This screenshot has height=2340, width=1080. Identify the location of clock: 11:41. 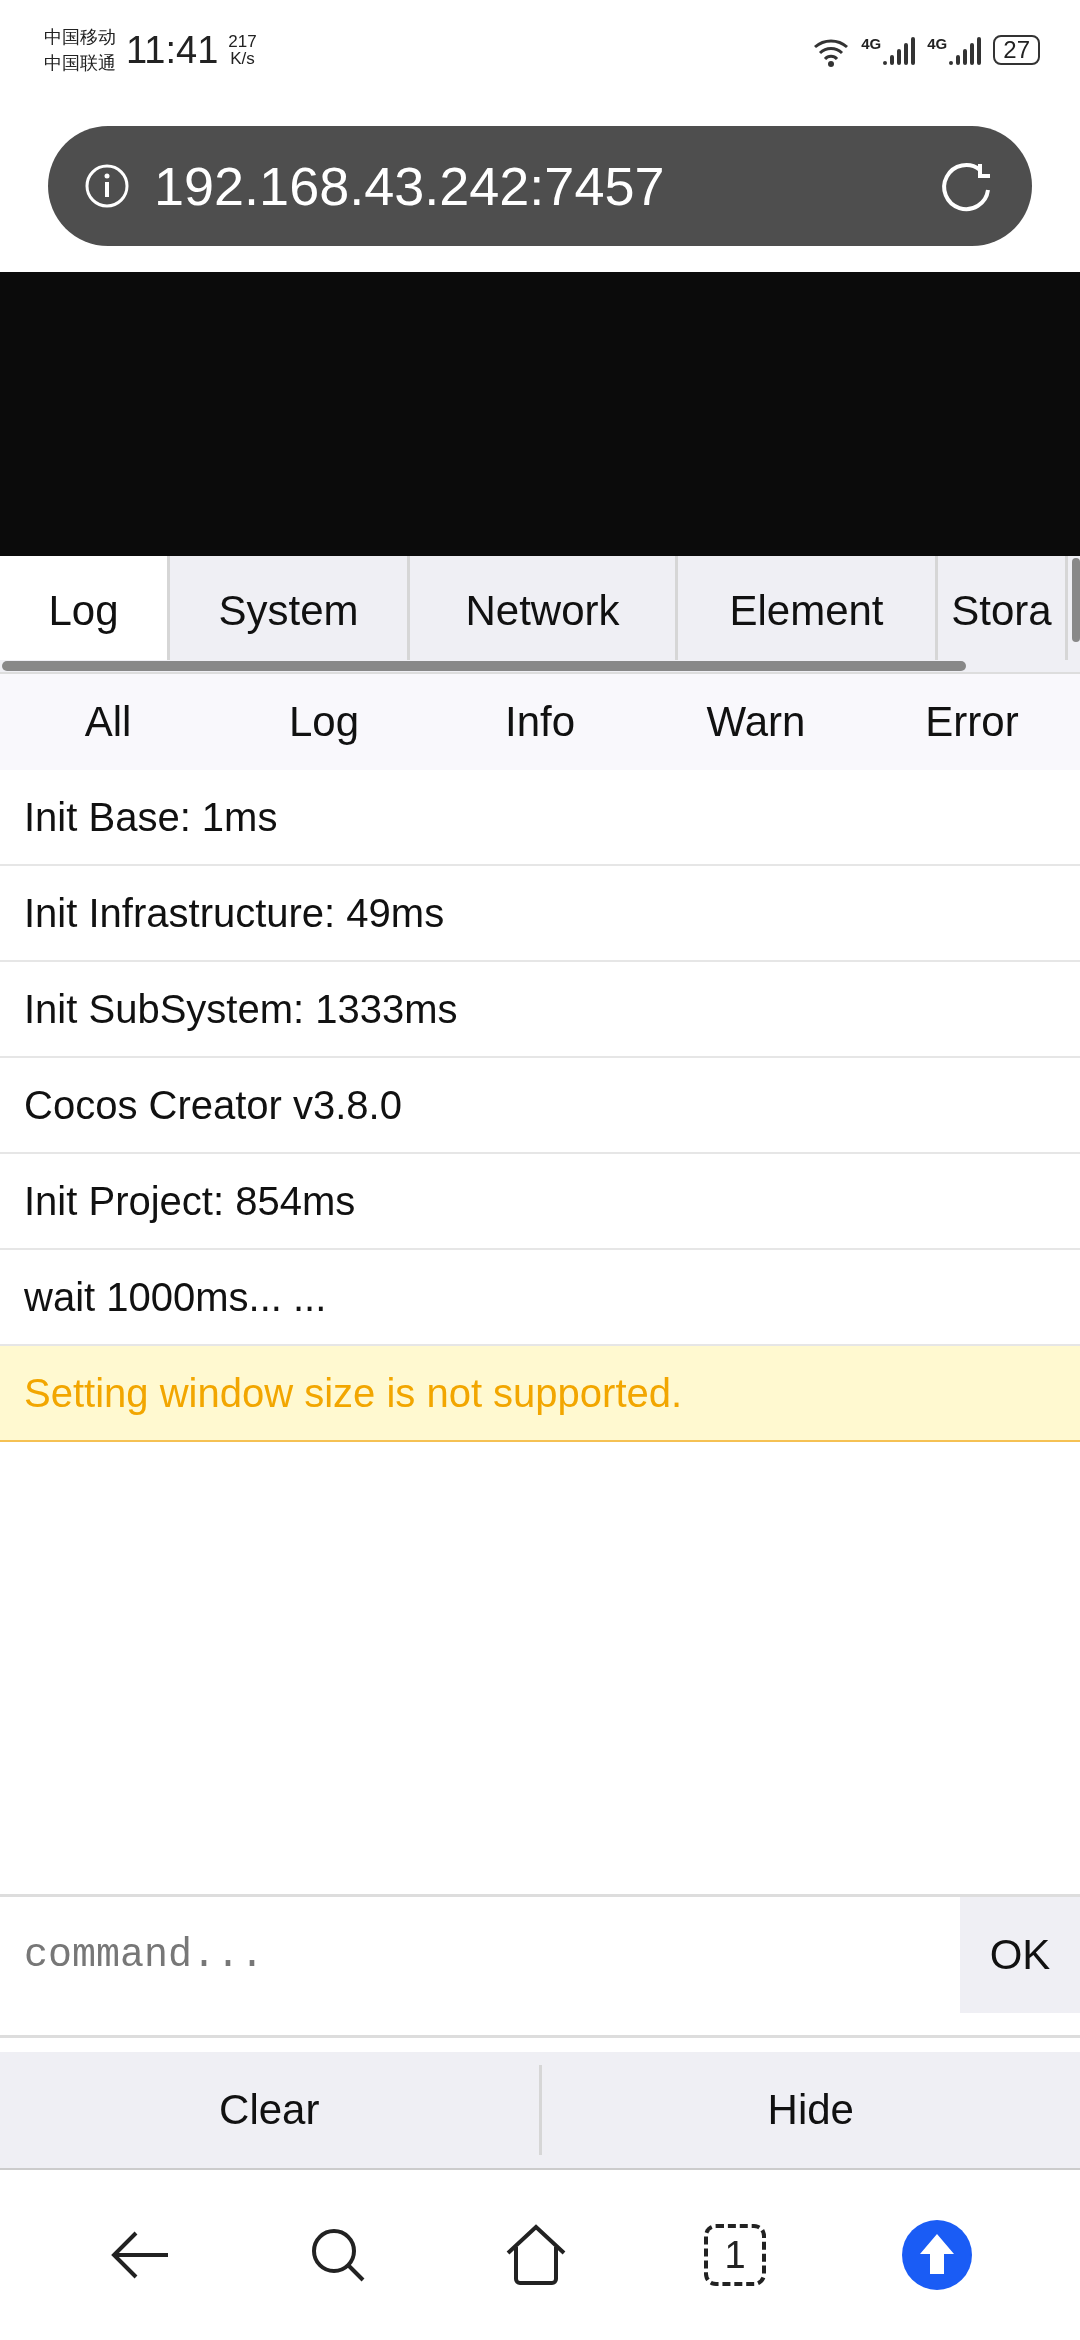
(172, 50).